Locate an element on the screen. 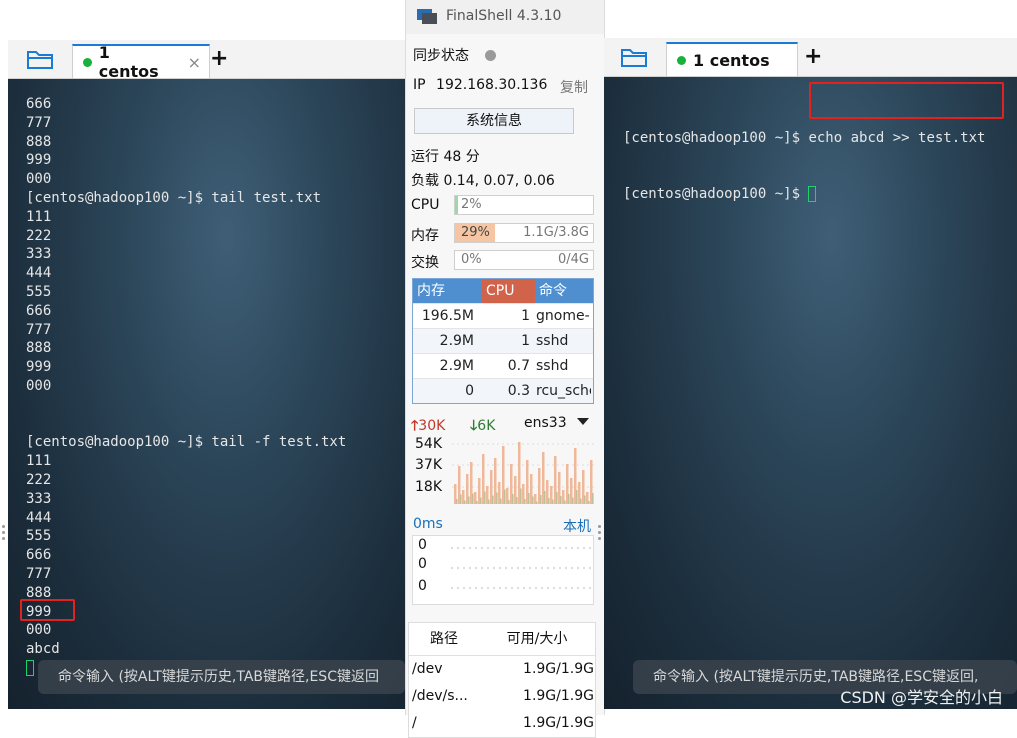 This screenshot has height=738, width=1017. terminal-line: 777 is located at coordinates (39, 573).